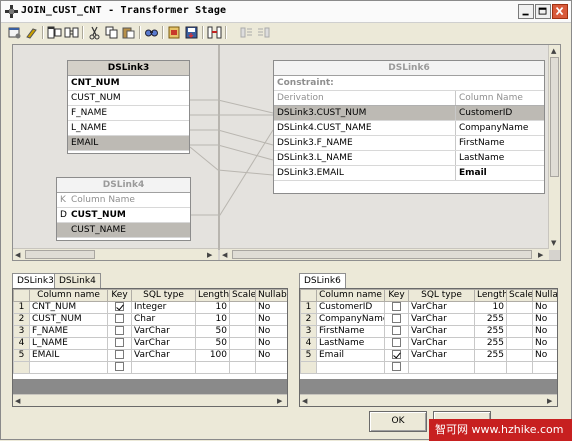 The width and height of the screenshot is (572, 441). What do you see at coordinates (263, 32) in the screenshot?
I see `output-link-order-button` at bounding box center [263, 32].